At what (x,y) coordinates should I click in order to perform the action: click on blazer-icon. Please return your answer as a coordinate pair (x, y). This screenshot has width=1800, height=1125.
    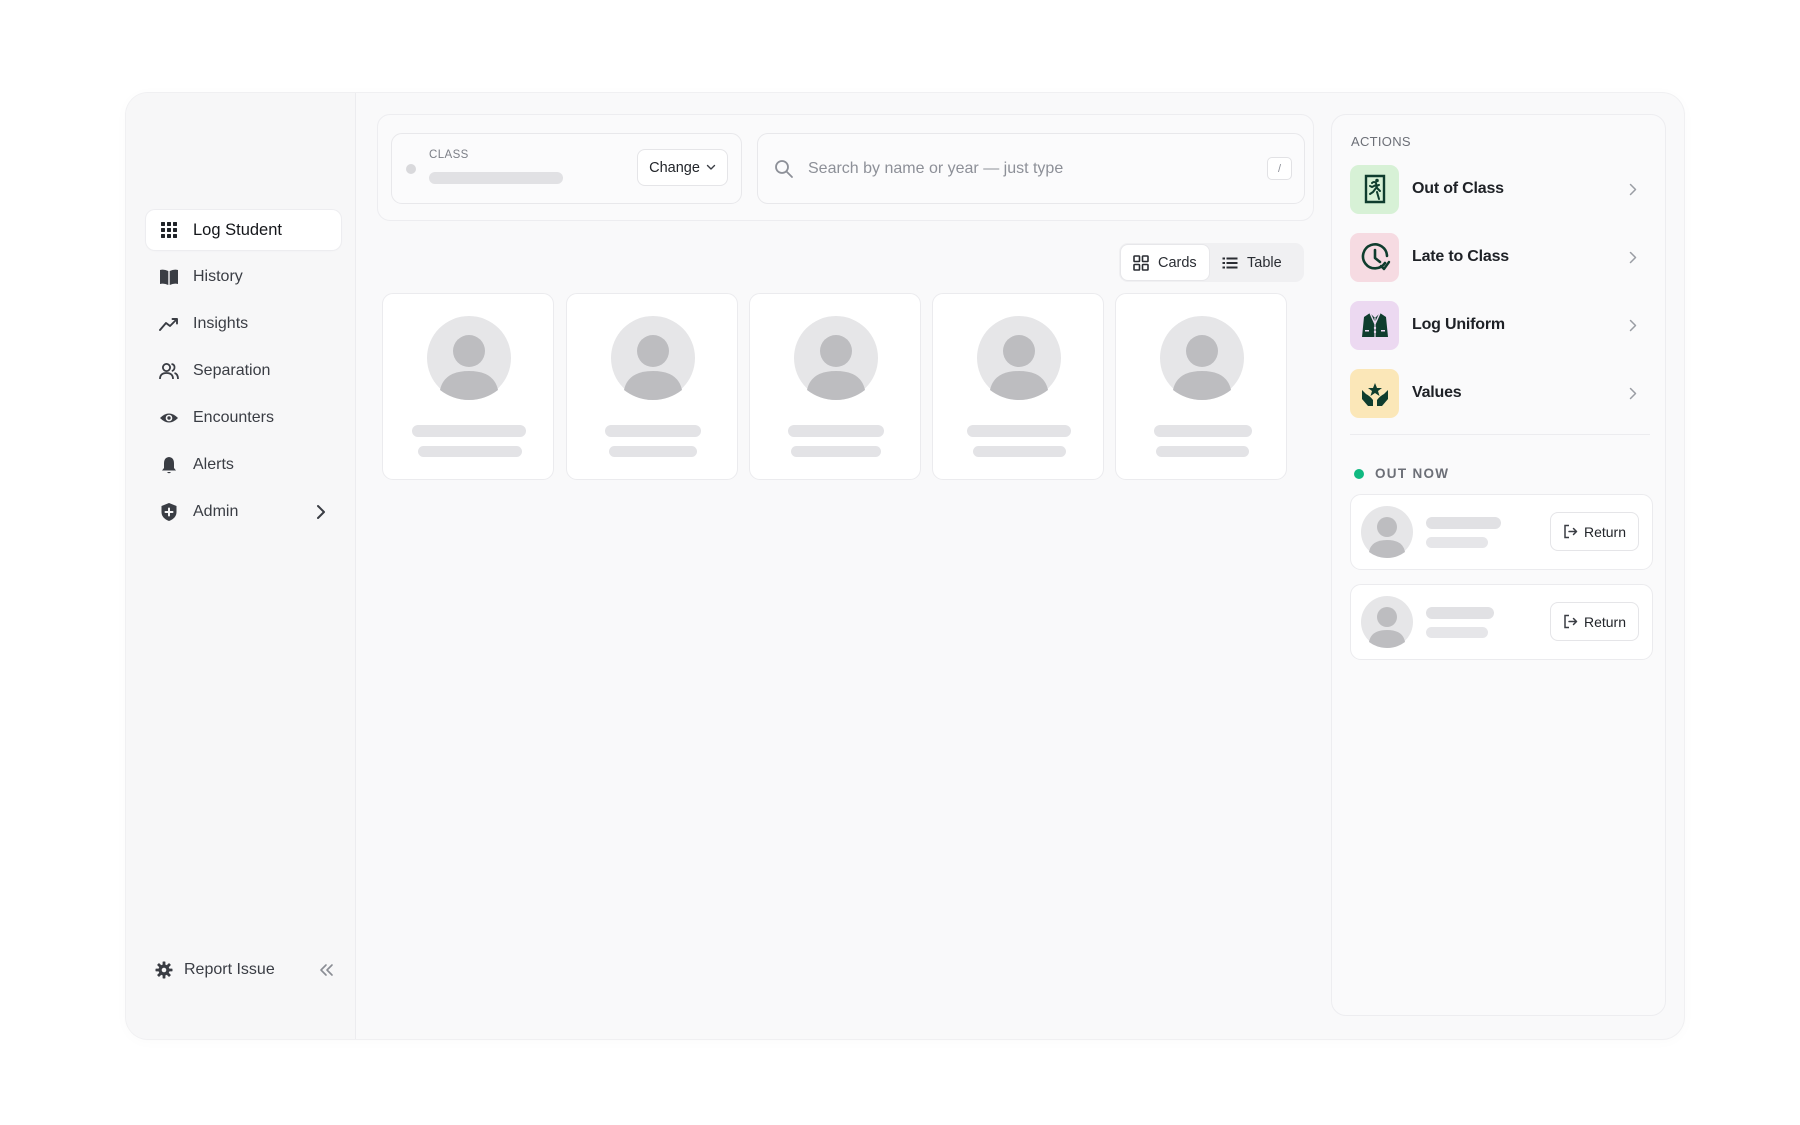
    Looking at the image, I should click on (1374, 325).